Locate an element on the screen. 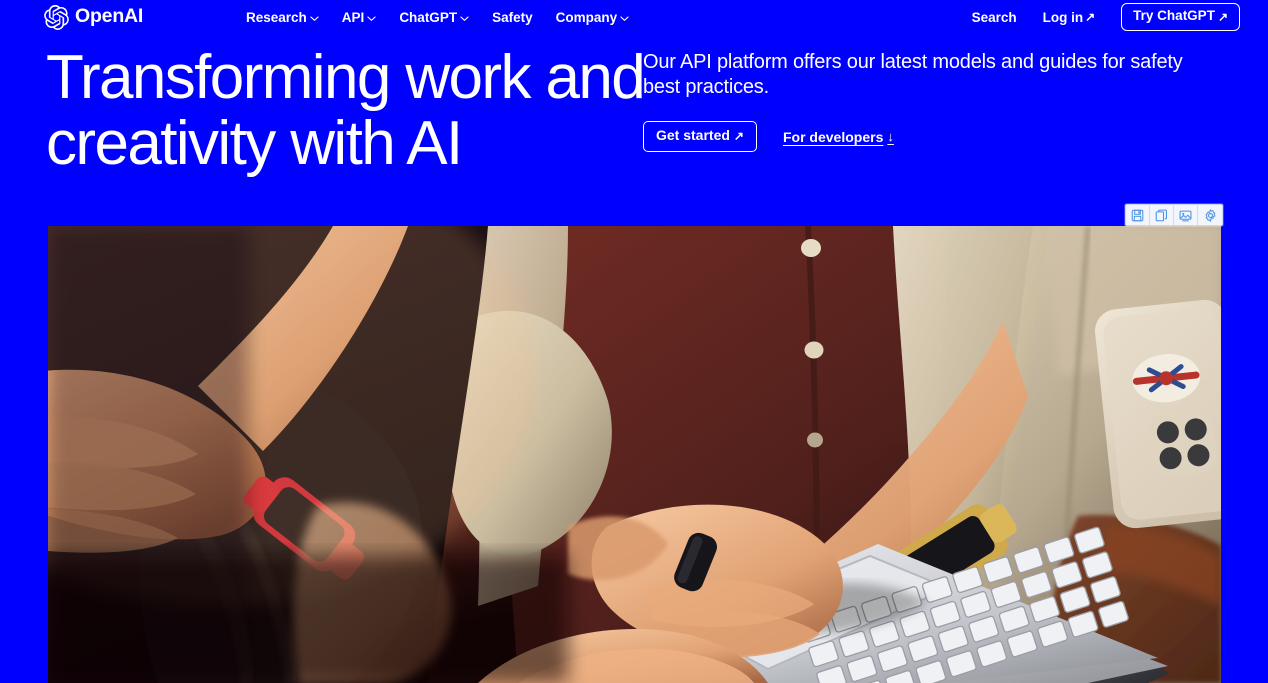 This screenshot has width=1268, height=683. nav-item-safety-label: Safety is located at coordinates (512, 17).